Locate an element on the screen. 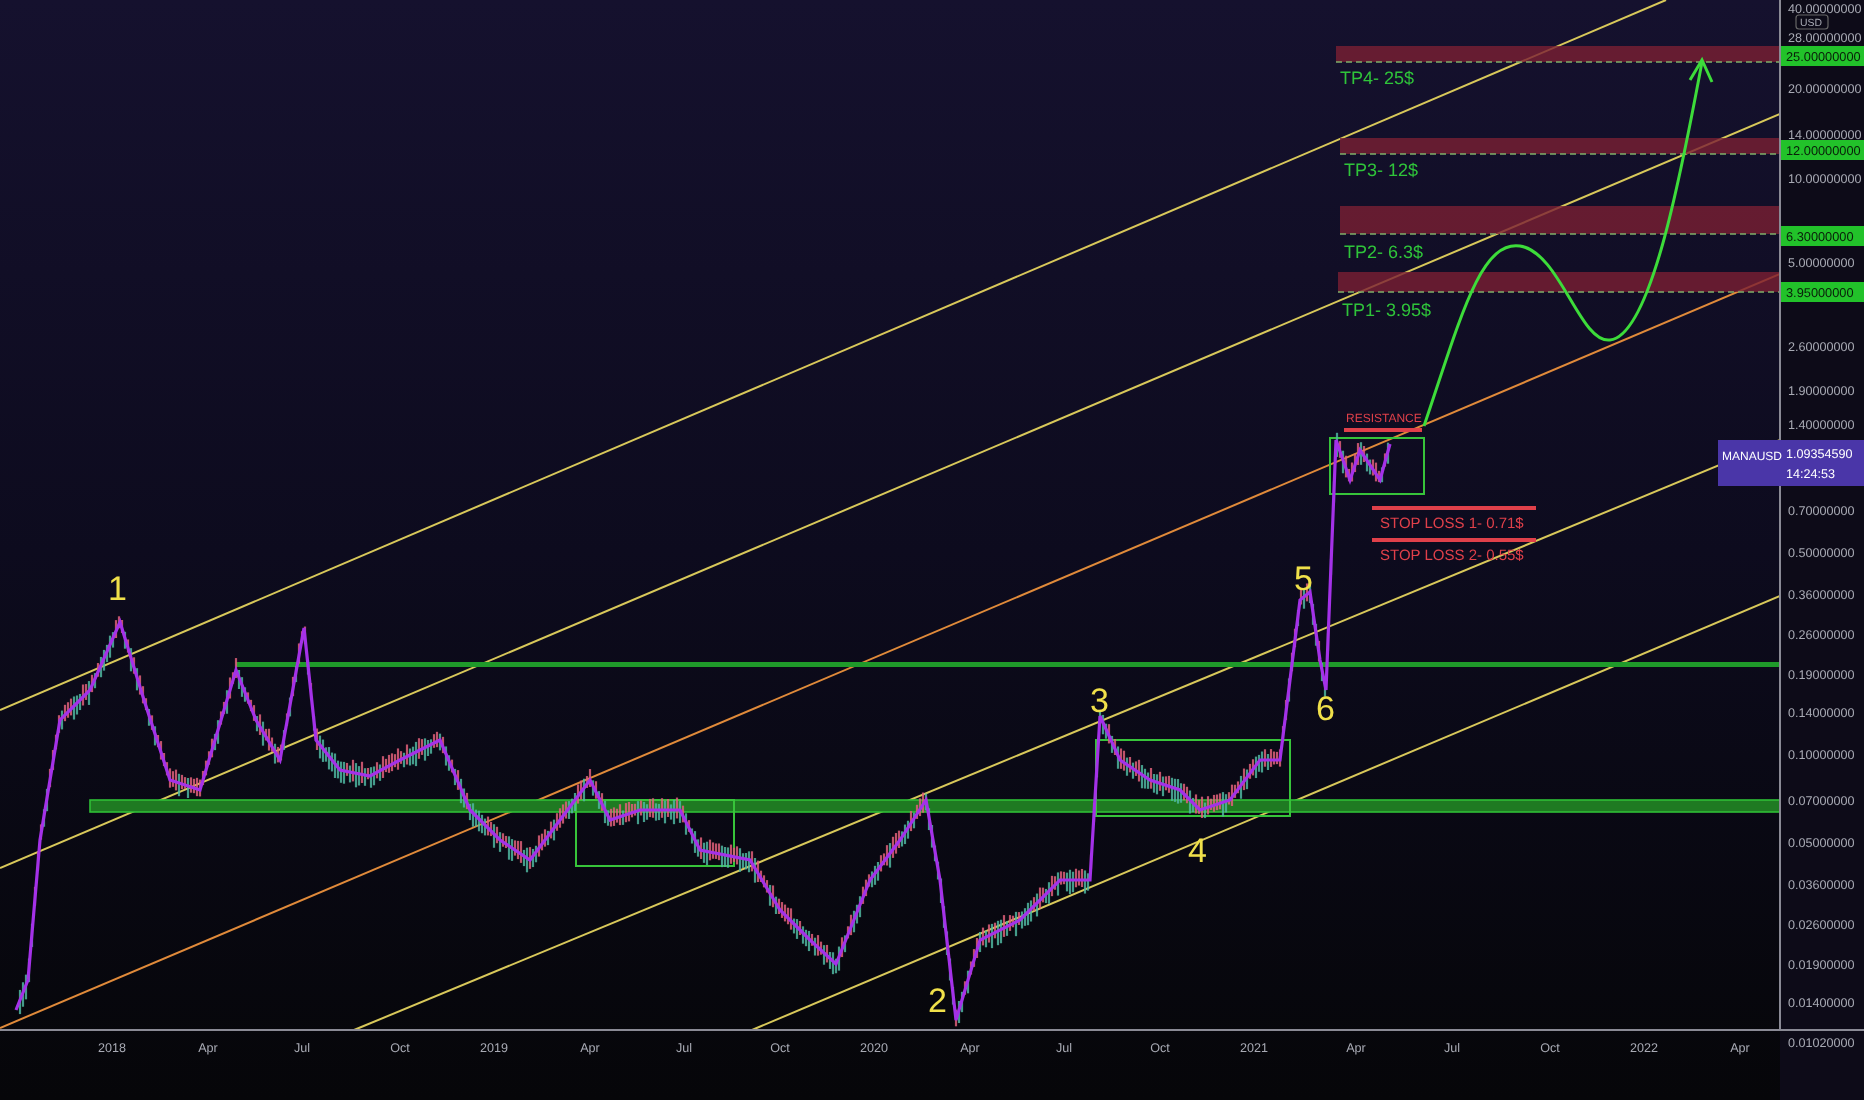  resistance-line is located at coordinates (1383, 430).